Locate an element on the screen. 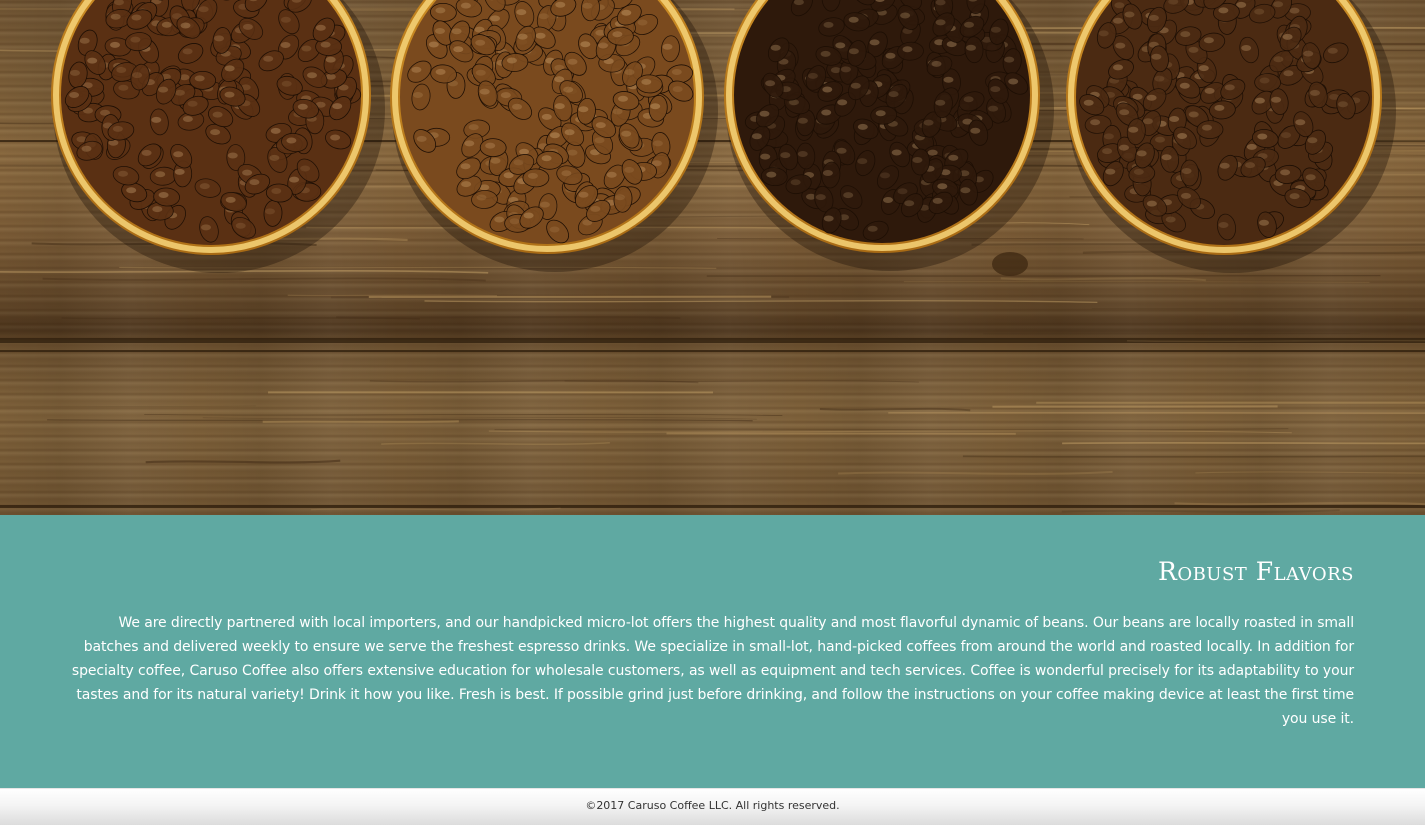 The height and width of the screenshot is (825, 1425). section-title: Robust Flavors is located at coordinates (1256, 571).